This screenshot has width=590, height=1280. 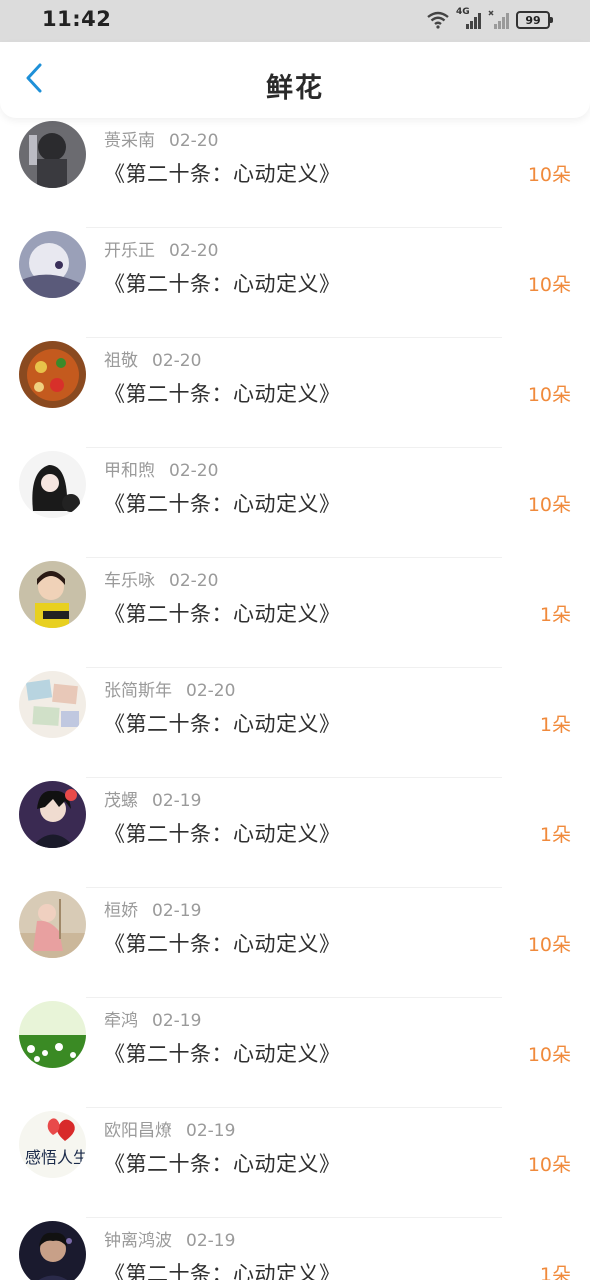 I want to click on user-name: 祖敬, so click(x=121, y=361).